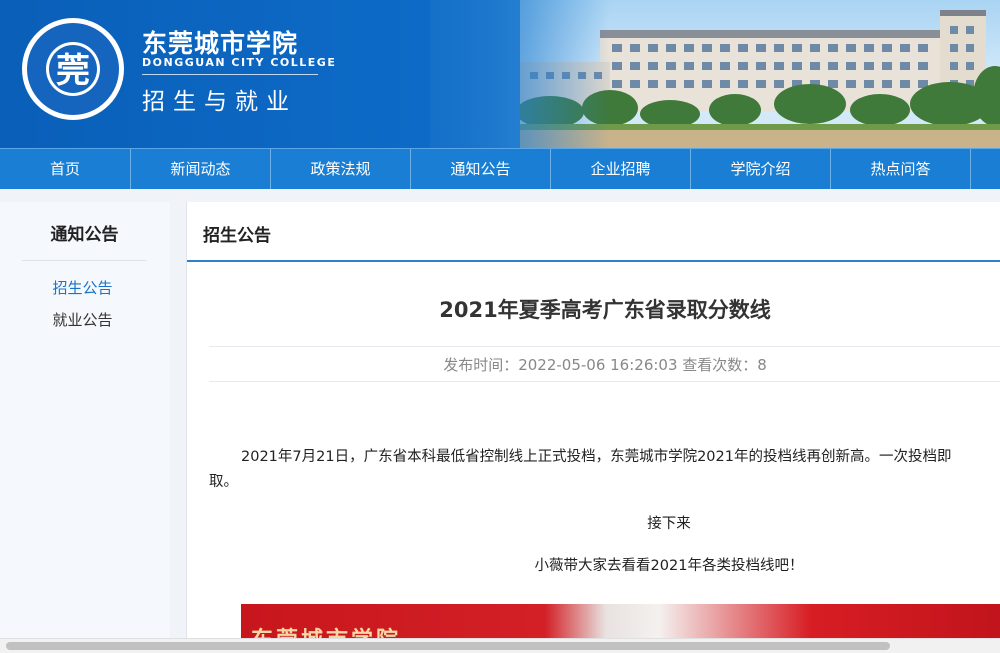 The width and height of the screenshot is (1000, 653). What do you see at coordinates (669, 566) in the screenshot?
I see `article-line-intro: 小薇带大家去看看2021年各类投档线吧！` at bounding box center [669, 566].